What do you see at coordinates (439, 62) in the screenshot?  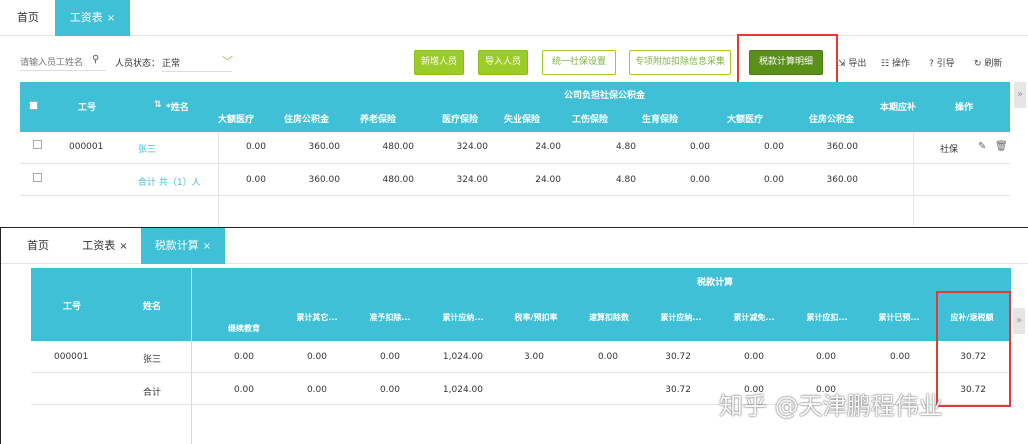 I see `new-person-button: 新增人员` at bounding box center [439, 62].